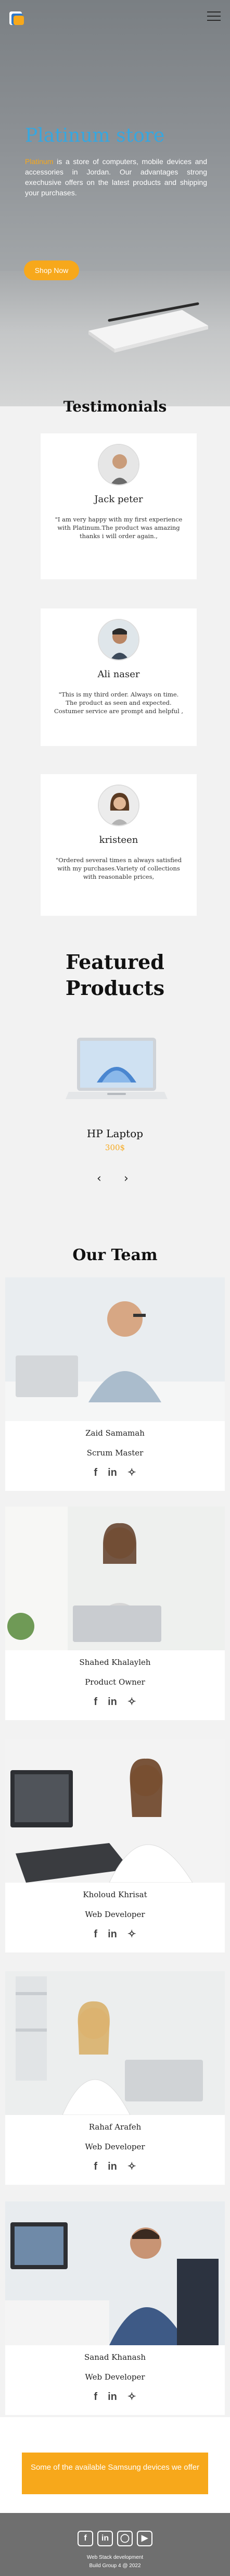 The image size is (230, 2576). I want to click on testimonials-title: Testimonials, so click(115, 406).